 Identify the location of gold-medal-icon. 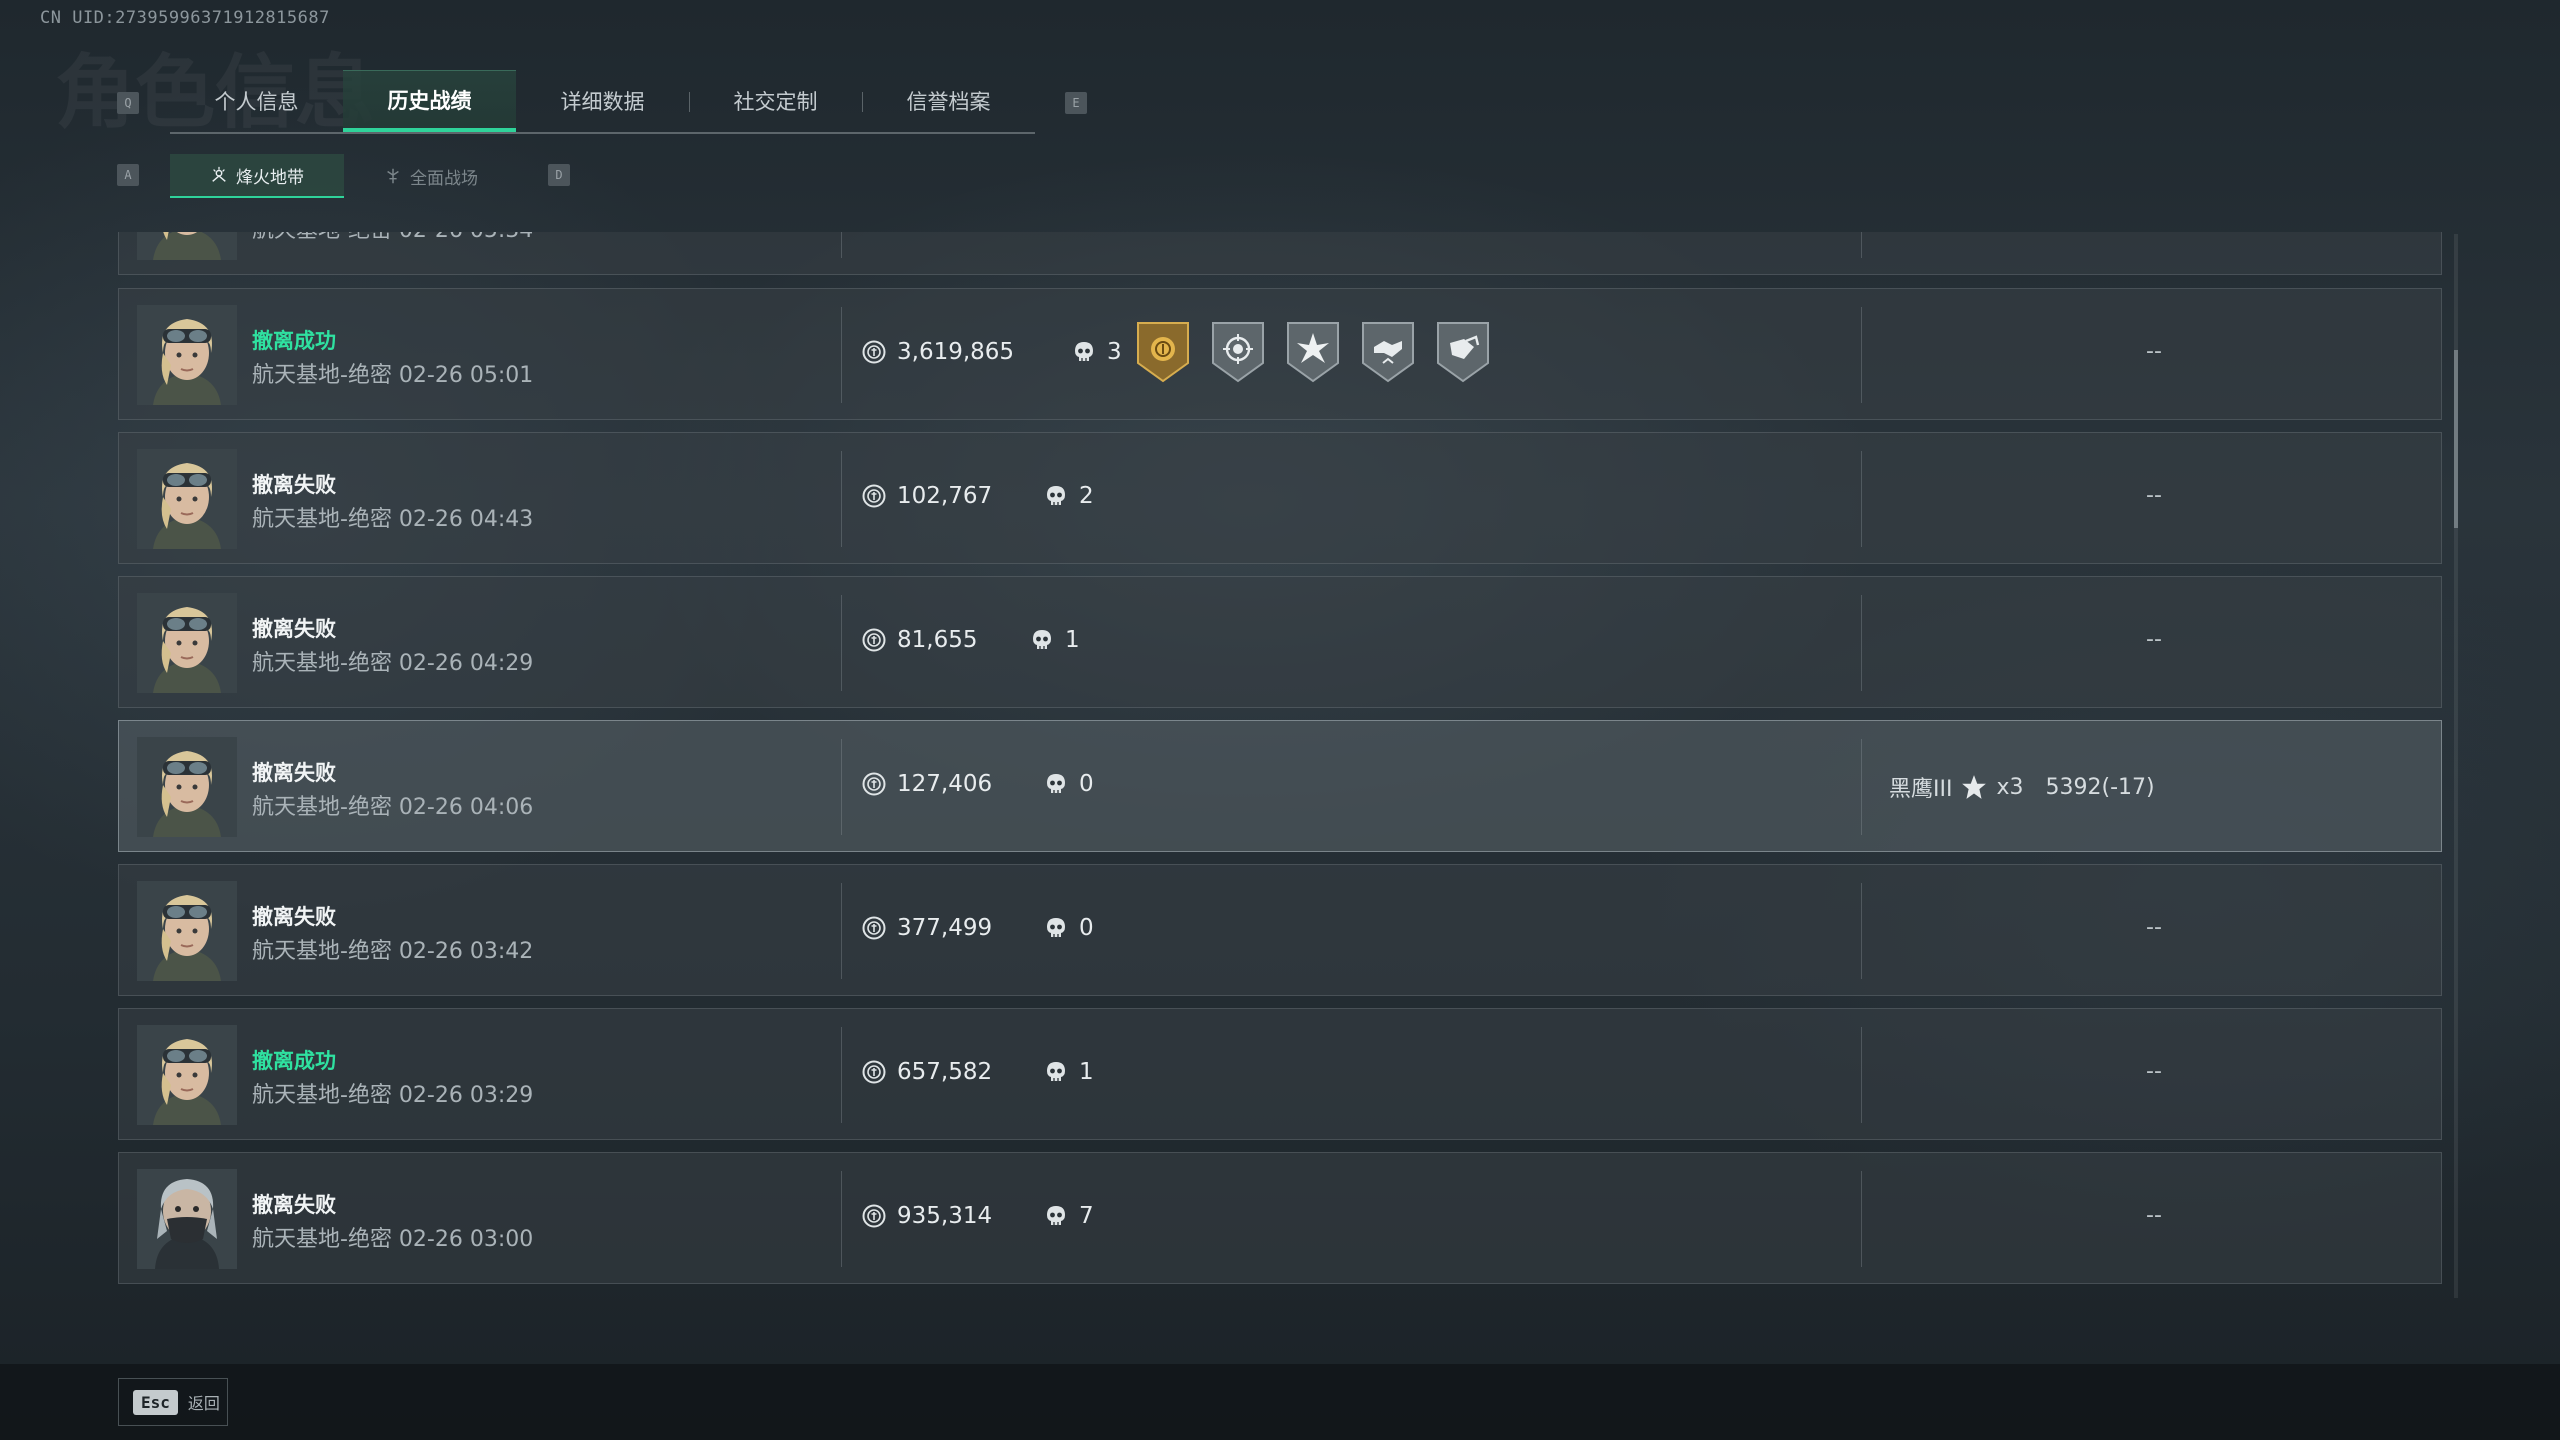
(1163, 352).